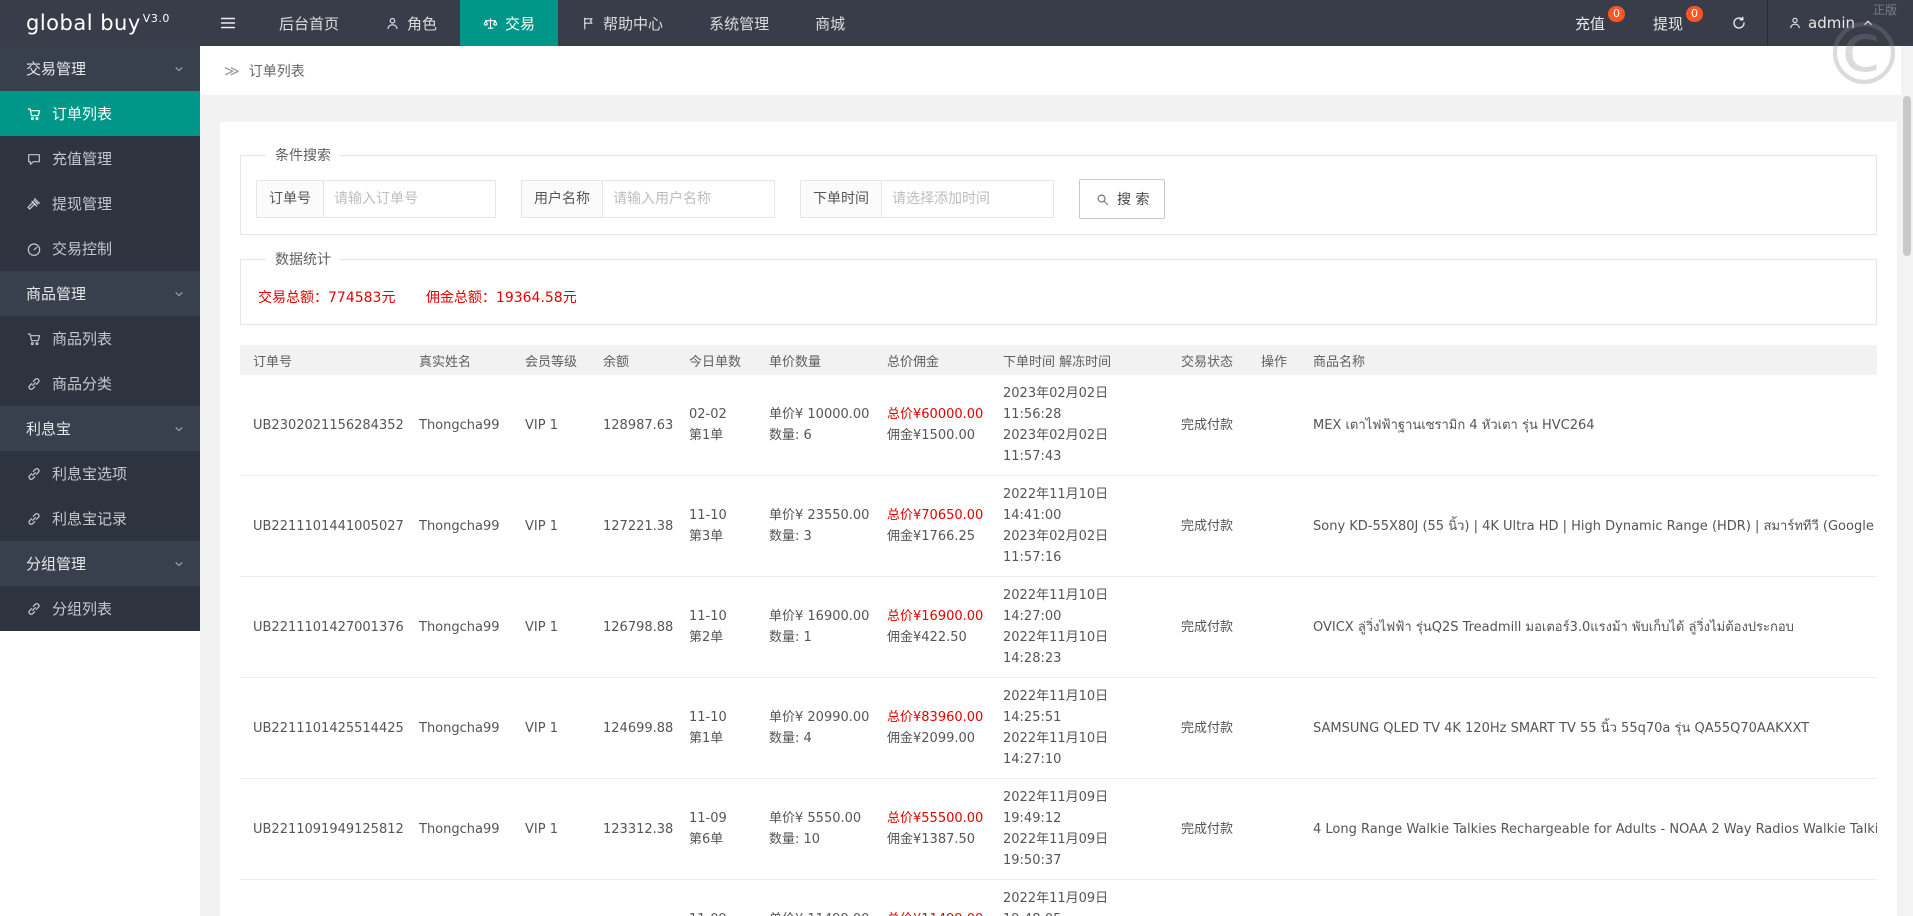 The image size is (1913, 916). What do you see at coordinates (1079, 526) in the screenshot?
I see `time-cell: 2022年11月10日 14:41:00 2023年02月02日 11:57:16` at bounding box center [1079, 526].